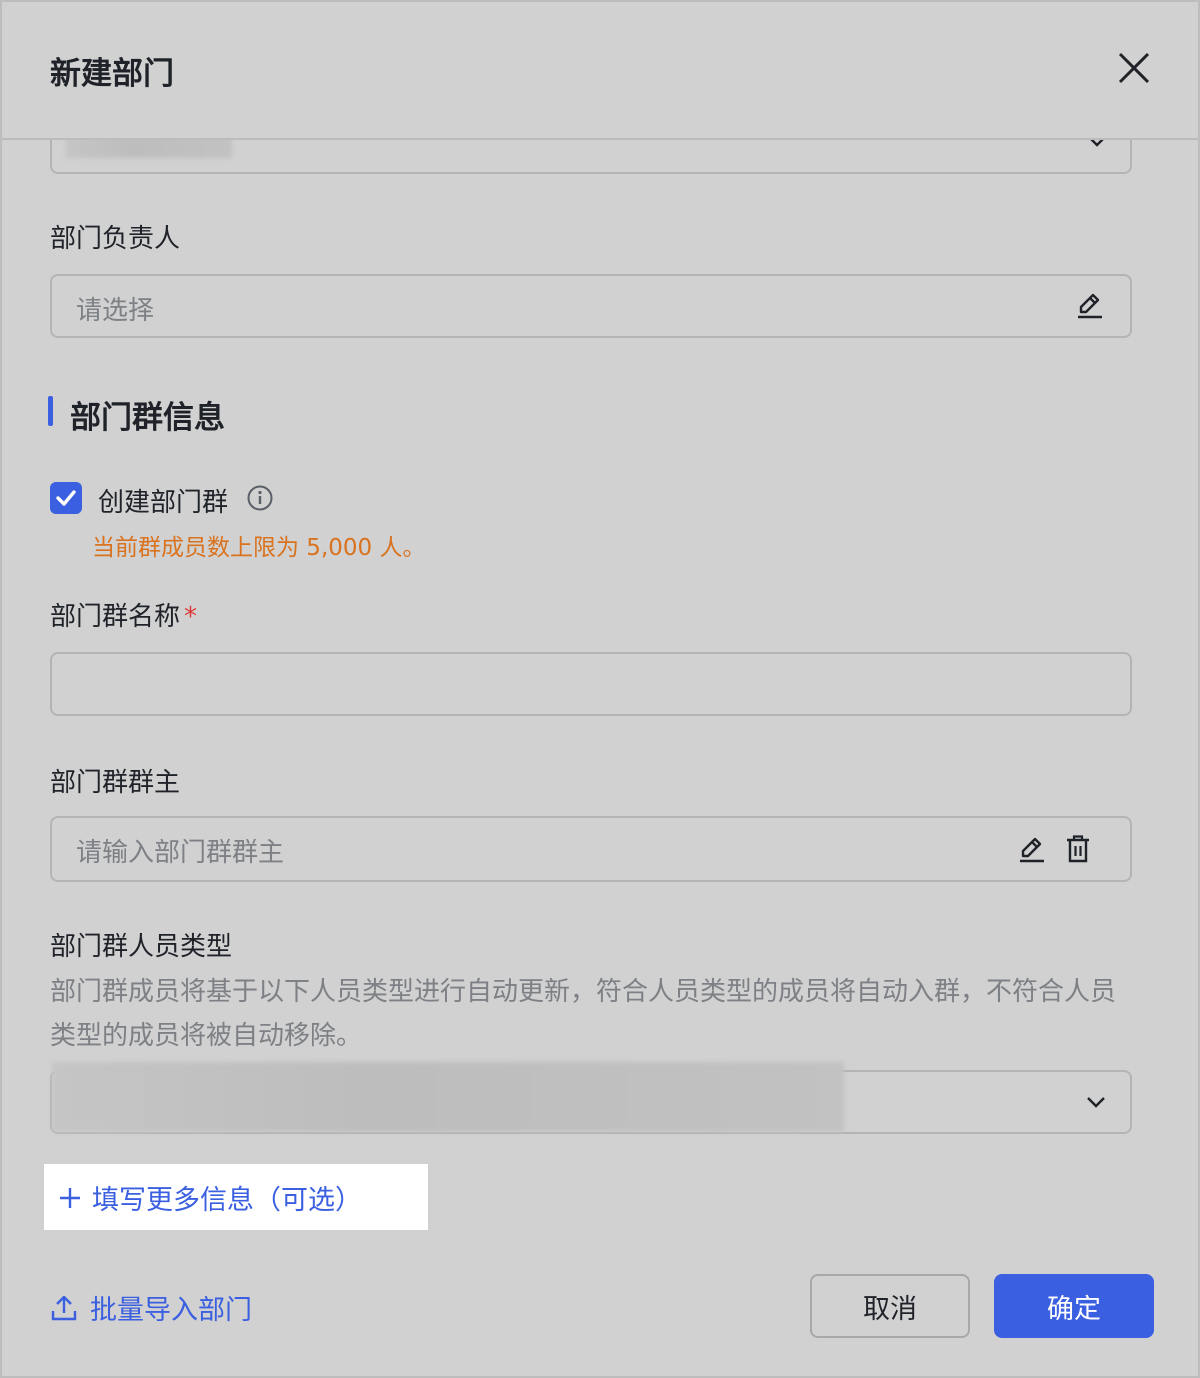  What do you see at coordinates (448, 1097) in the screenshot?
I see `redacted-selection` at bounding box center [448, 1097].